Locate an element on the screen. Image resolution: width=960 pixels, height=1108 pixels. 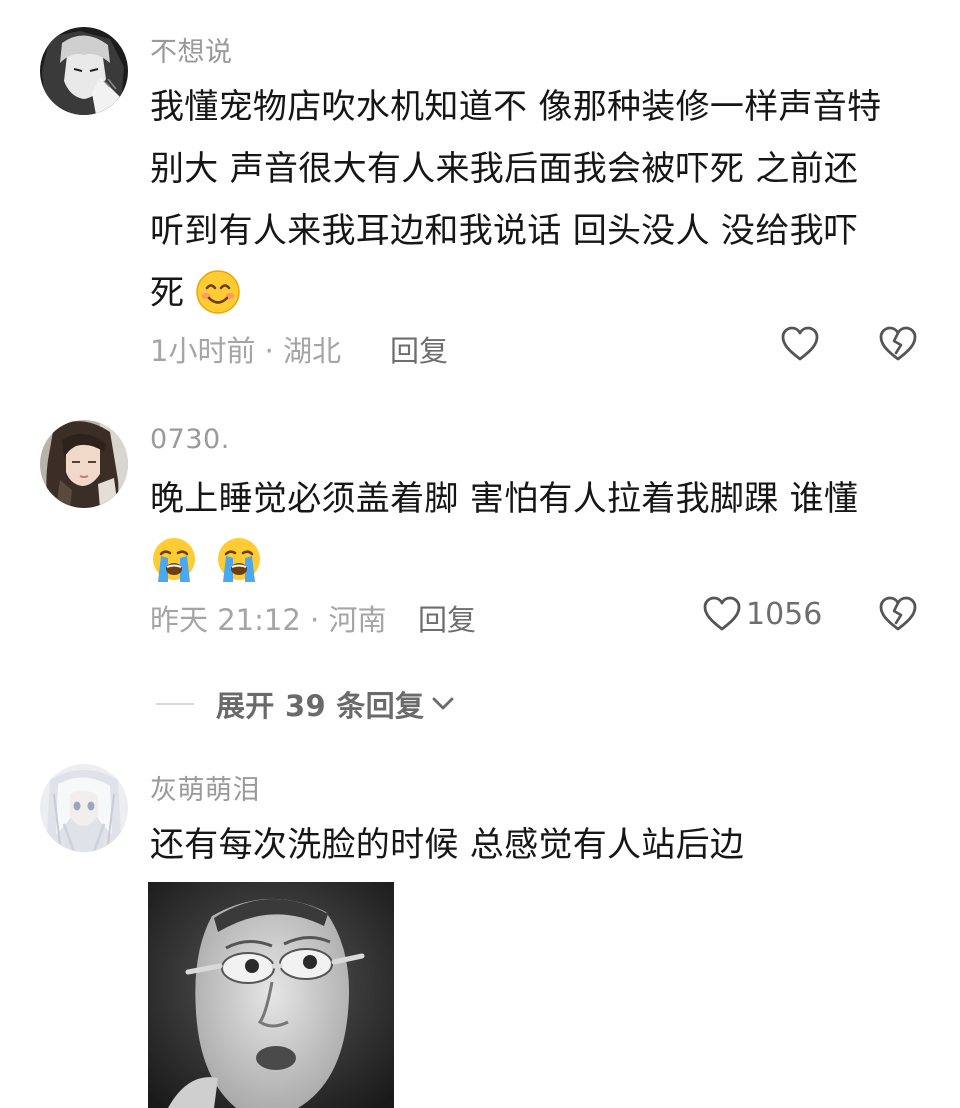
chevron-down-icon is located at coordinates (443, 705).